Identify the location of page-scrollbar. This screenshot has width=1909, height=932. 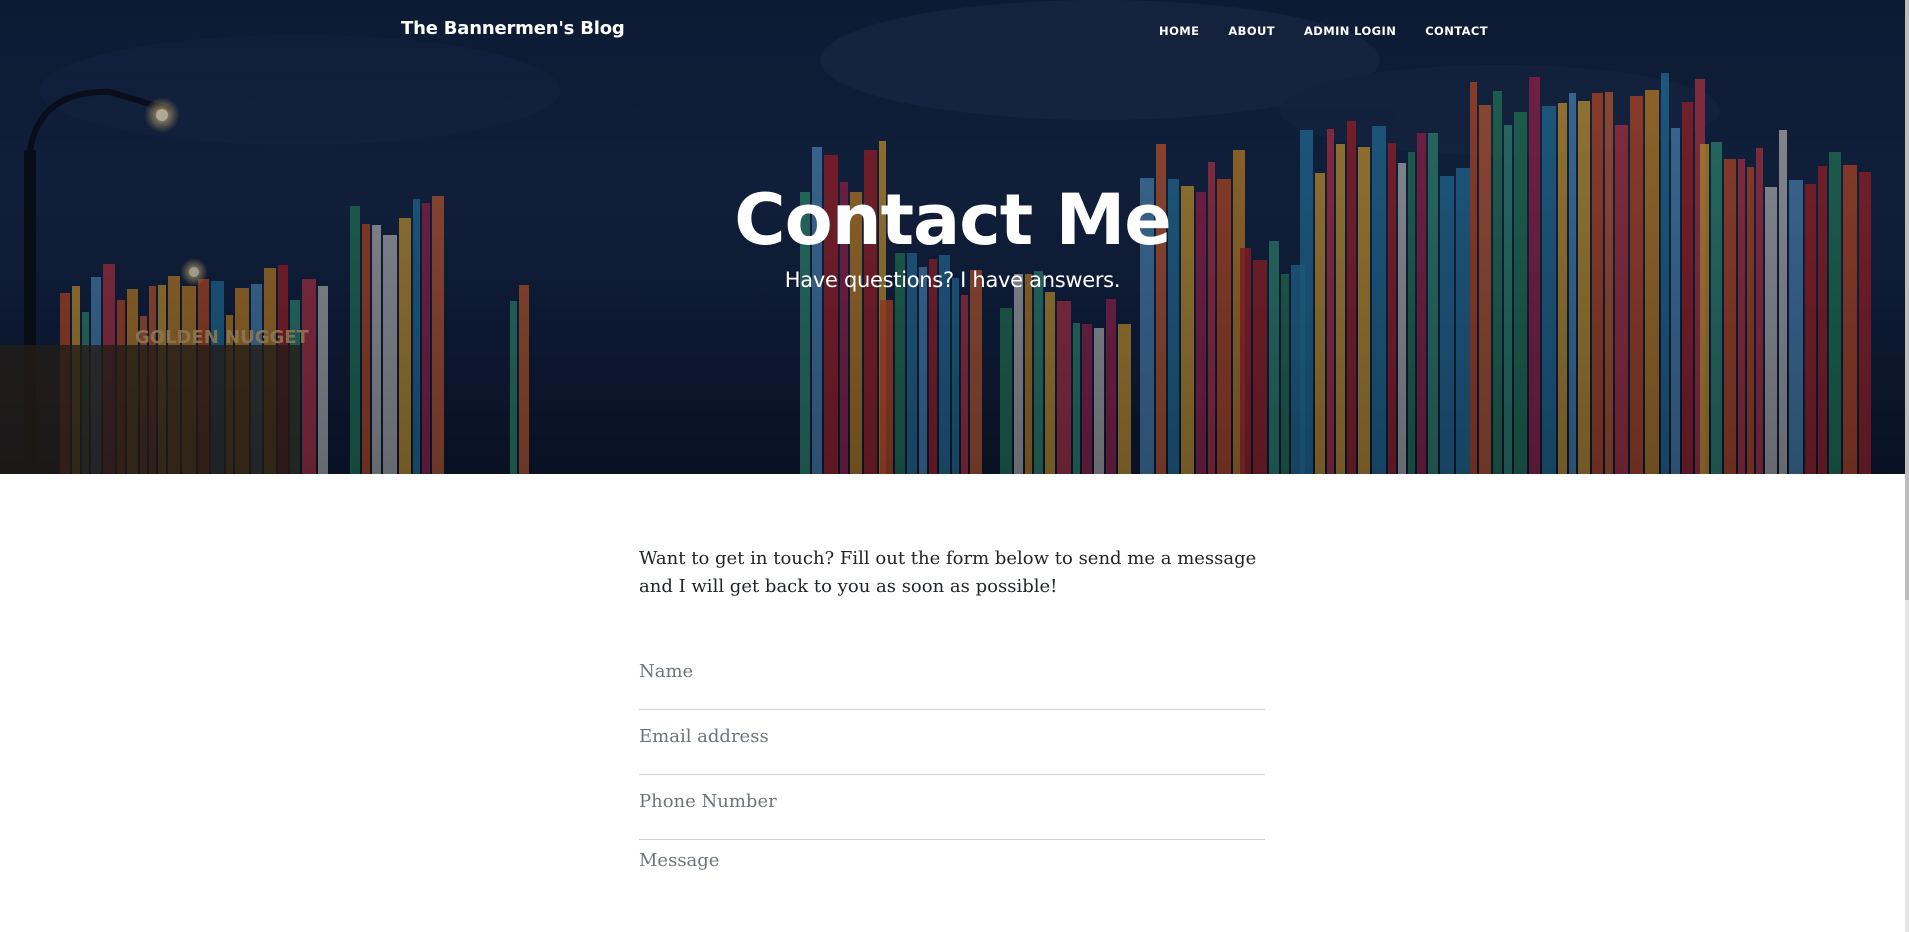
(1907, 466).